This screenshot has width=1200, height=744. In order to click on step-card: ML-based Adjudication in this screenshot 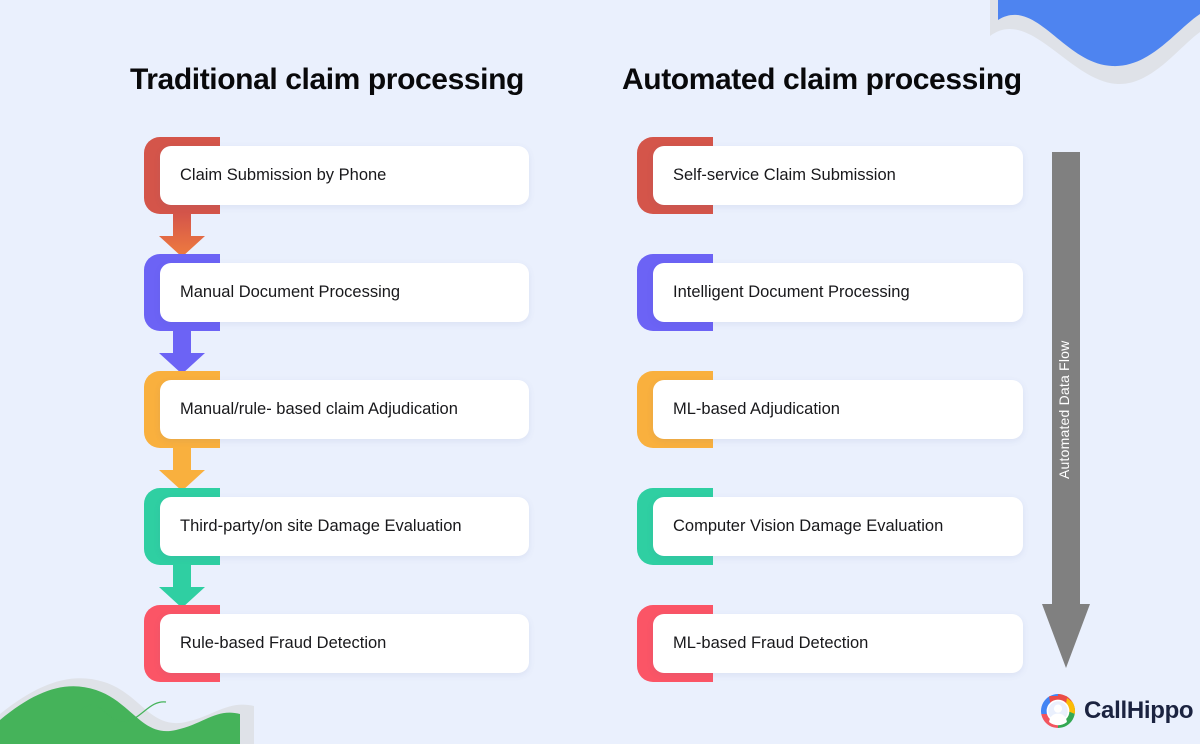, I will do `click(838, 409)`.